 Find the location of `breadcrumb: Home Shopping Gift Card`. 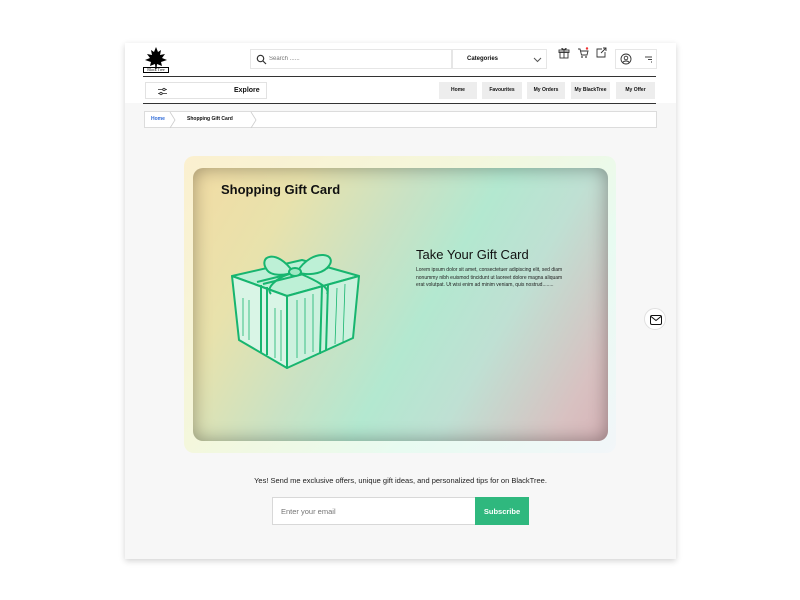

breadcrumb: Home Shopping Gift Card is located at coordinates (400, 119).